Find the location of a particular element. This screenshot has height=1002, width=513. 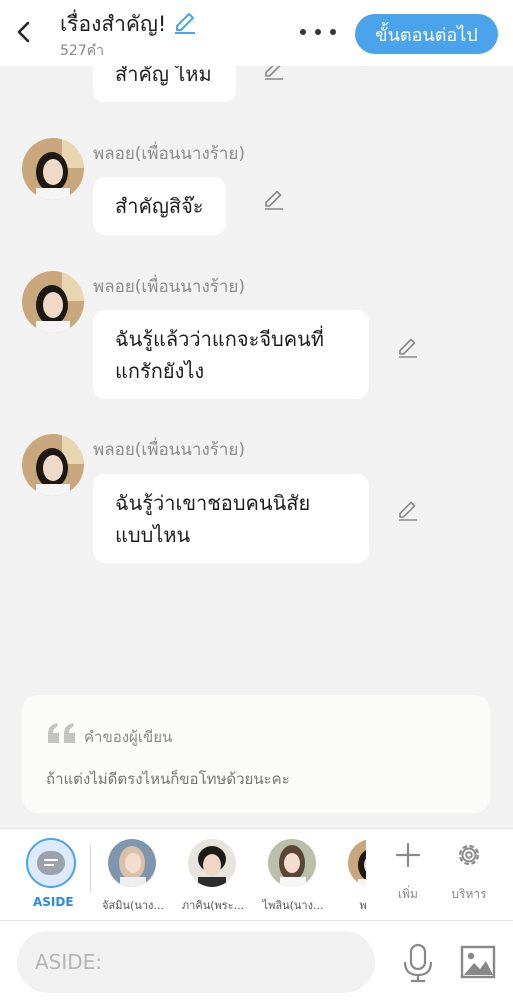

message-line: ฉันรู้แล้วว่าแกจะจีบคนที่ is located at coordinates (219, 339).